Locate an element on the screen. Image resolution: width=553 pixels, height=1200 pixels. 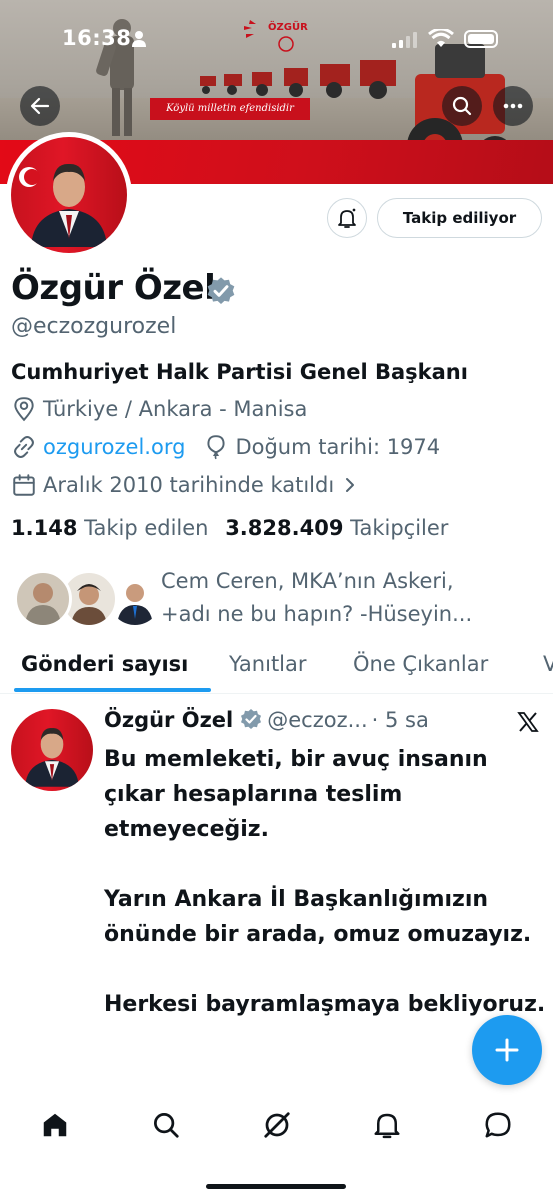
post-author-photo is located at coordinates (52, 757).